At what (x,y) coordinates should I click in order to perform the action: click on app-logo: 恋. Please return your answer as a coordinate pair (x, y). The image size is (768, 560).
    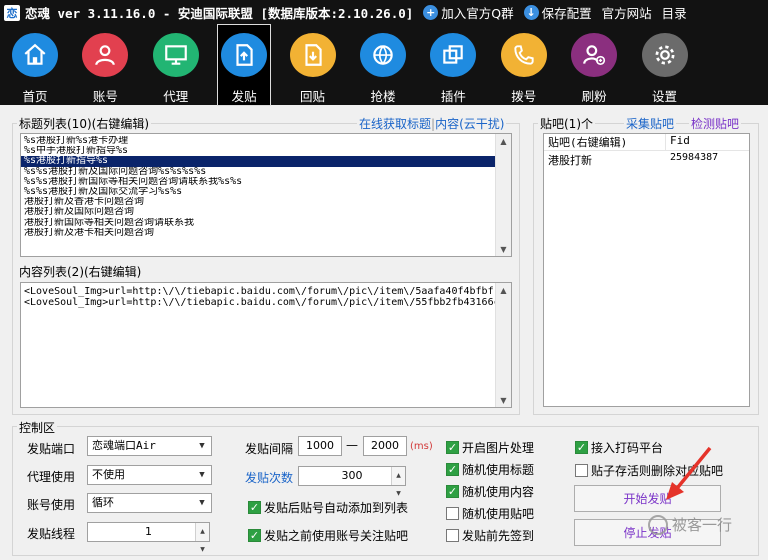
    Looking at the image, I should click on (12, 12).